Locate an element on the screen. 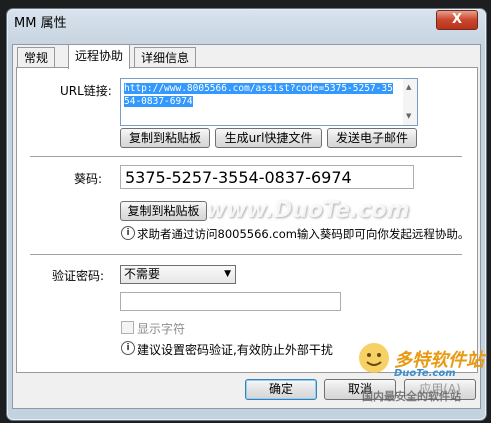 The image size is (491, 423). password-info-text: 建议设置密码验证,有效防止外部干扰 is located at coordinates (235, 350).